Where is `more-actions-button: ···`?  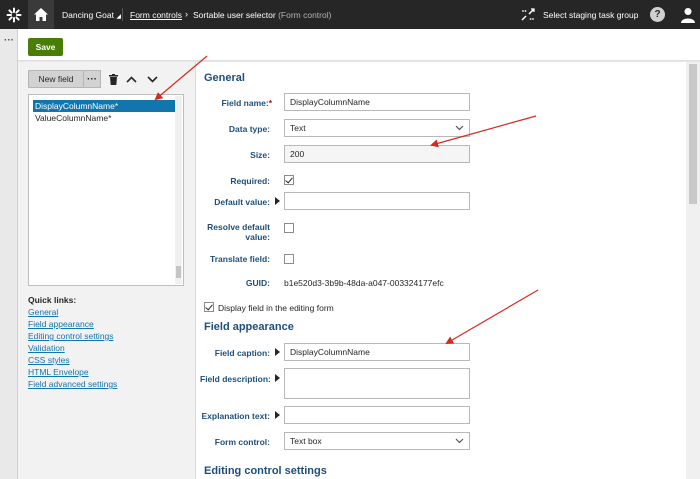 more-actions-button: ··· is located at coordinates (92, 79).